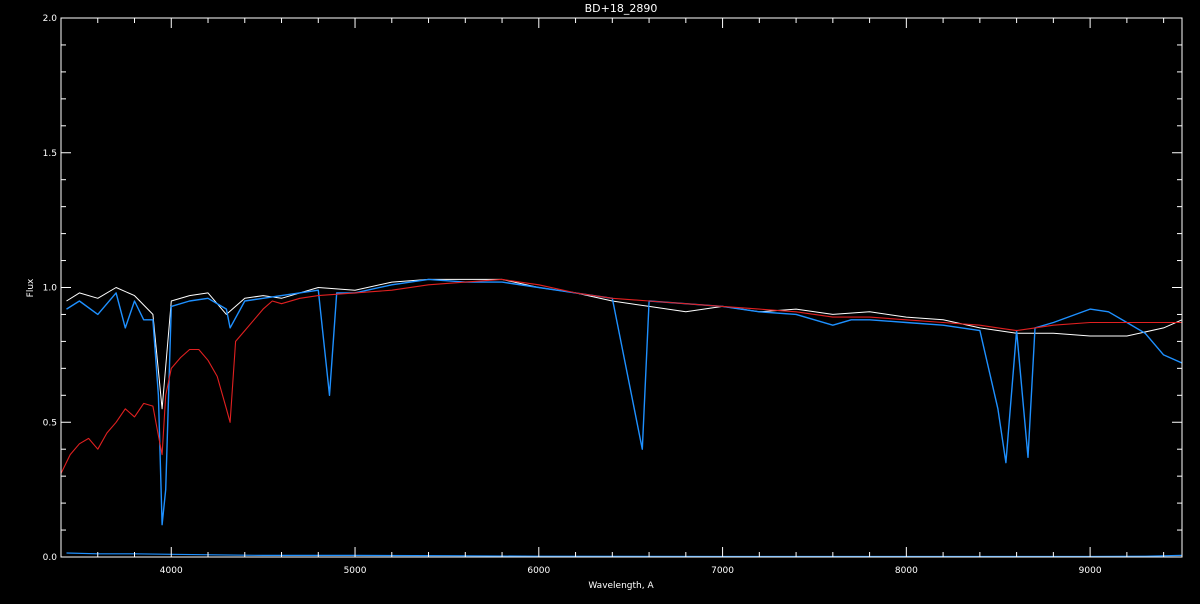 This screenshot has width=1200, height=604. I want to click on y-tick-label: 0.5, so click(50, 423).